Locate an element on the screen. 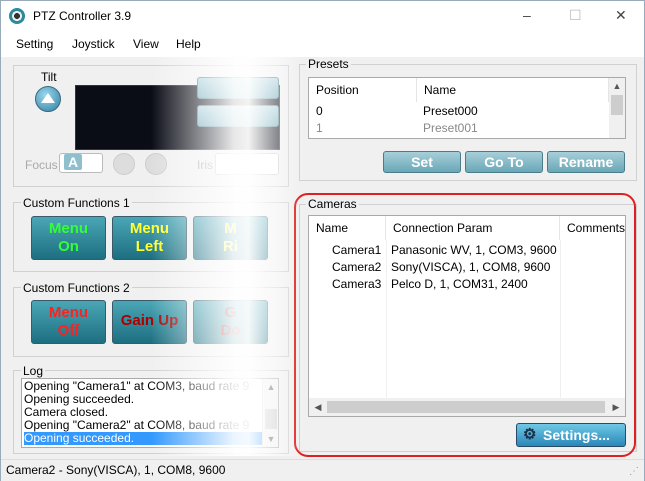  presets-header-position: Position is located at coordinates (363, 90).